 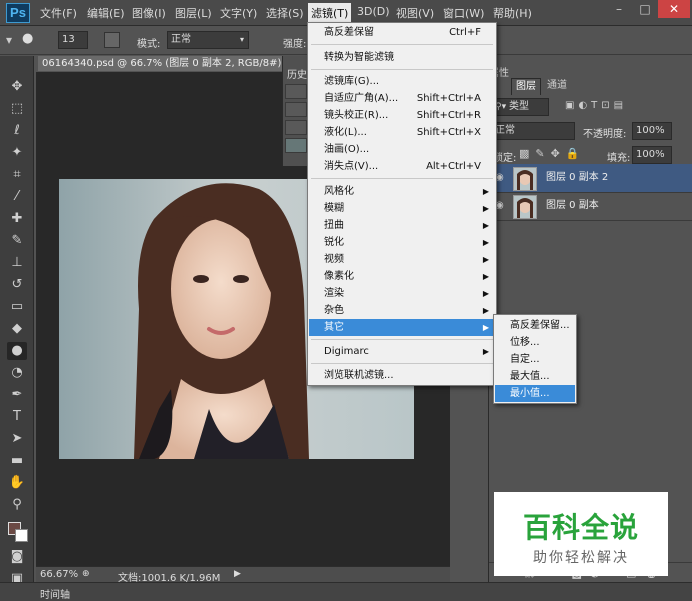 I want to click on blend-mode-select: 正常, so click(x=533, y=131).